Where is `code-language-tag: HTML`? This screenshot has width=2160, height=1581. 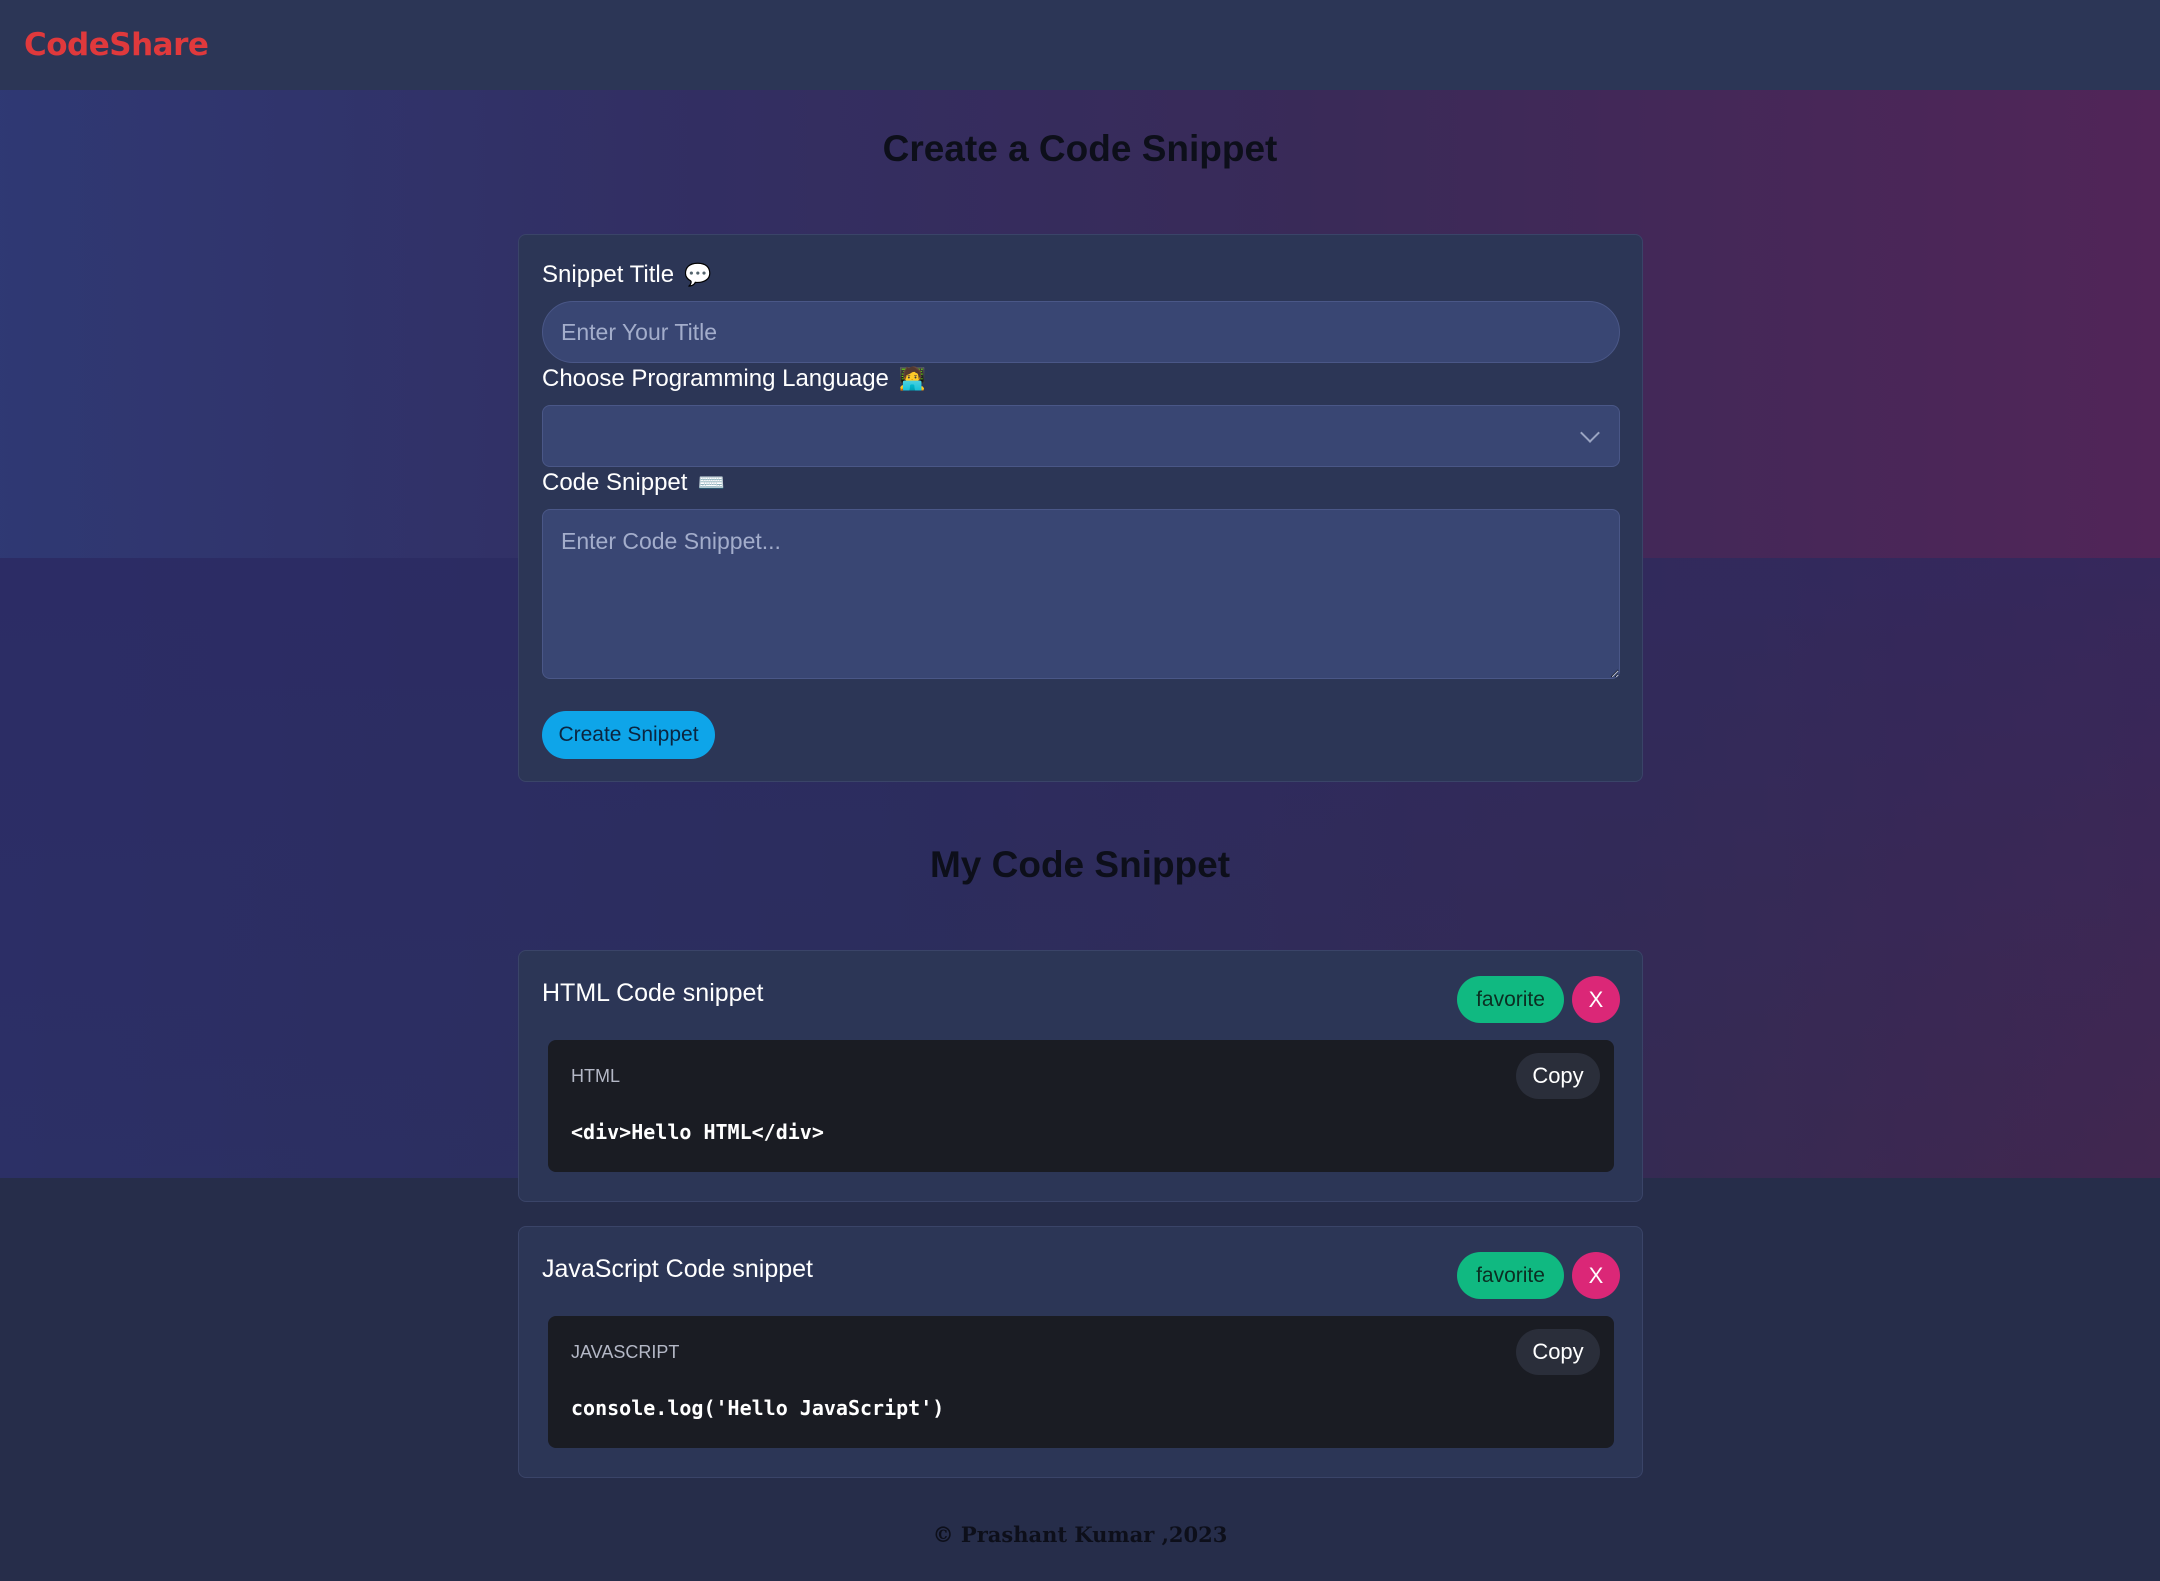 code-language-tag: HTML is located at coordinates (595, 1076).